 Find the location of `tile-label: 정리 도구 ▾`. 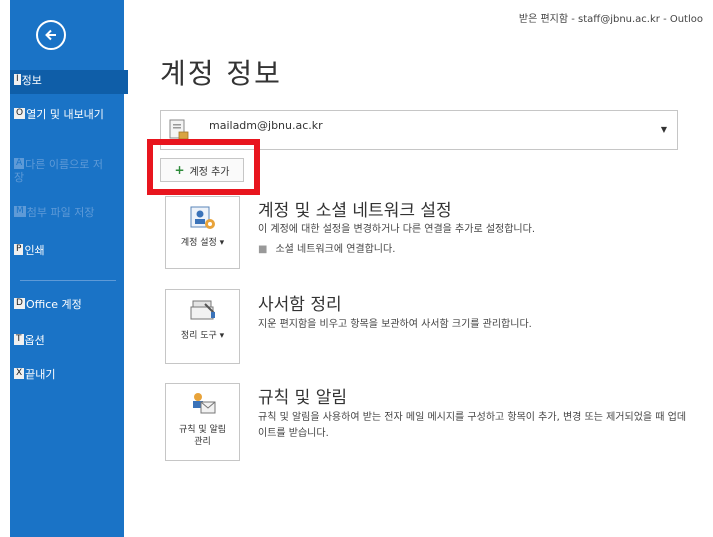

tile-label: 정리 도구 ▾ is located at coordinates (202, 336).